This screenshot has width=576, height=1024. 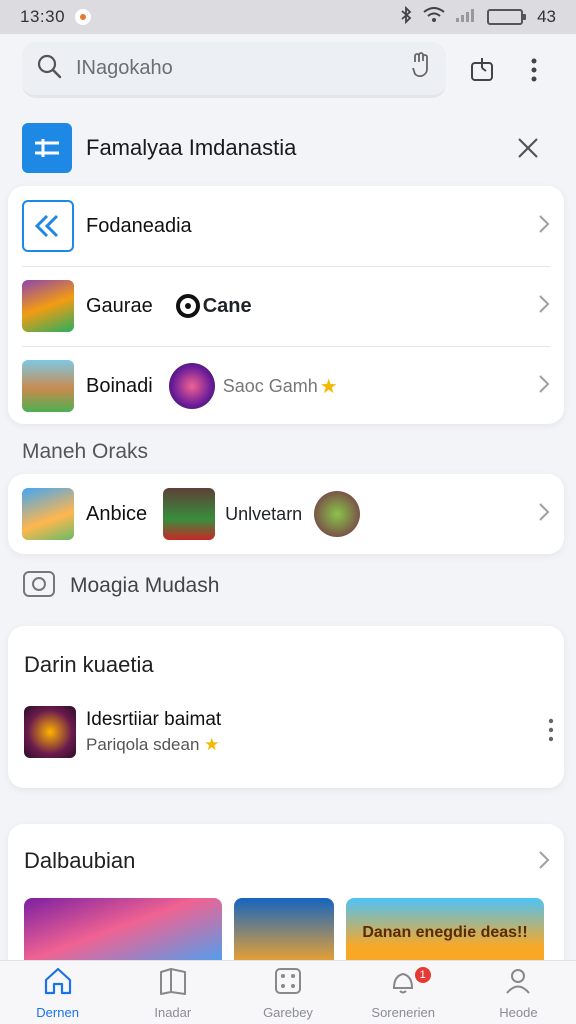 I want to click on nav-item-home: Dernen, so click(x=57, y=992).